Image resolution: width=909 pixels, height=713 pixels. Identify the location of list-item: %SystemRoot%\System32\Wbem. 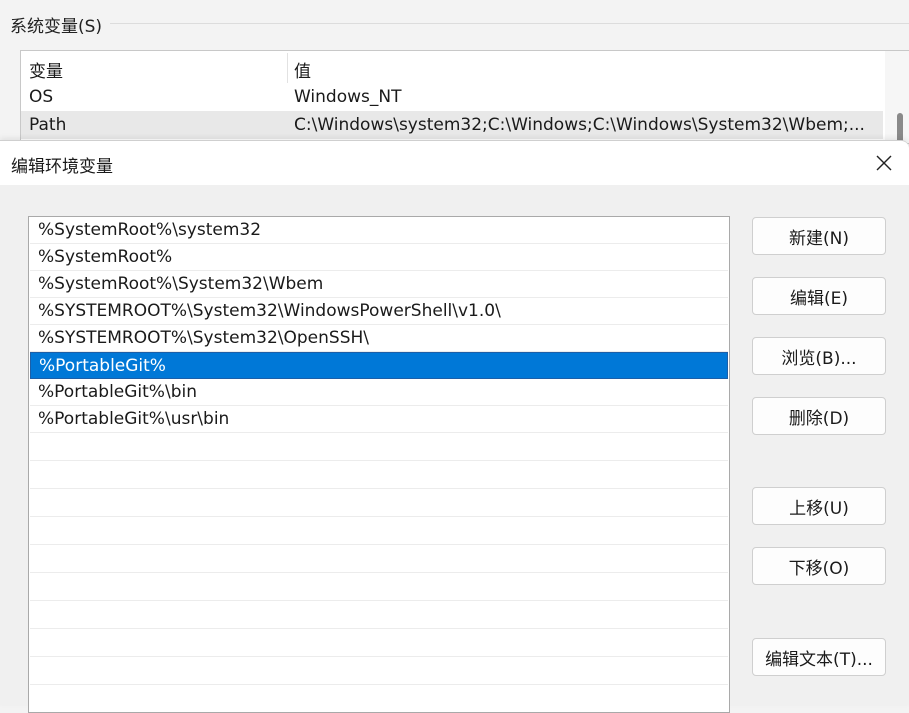
(379, 284).